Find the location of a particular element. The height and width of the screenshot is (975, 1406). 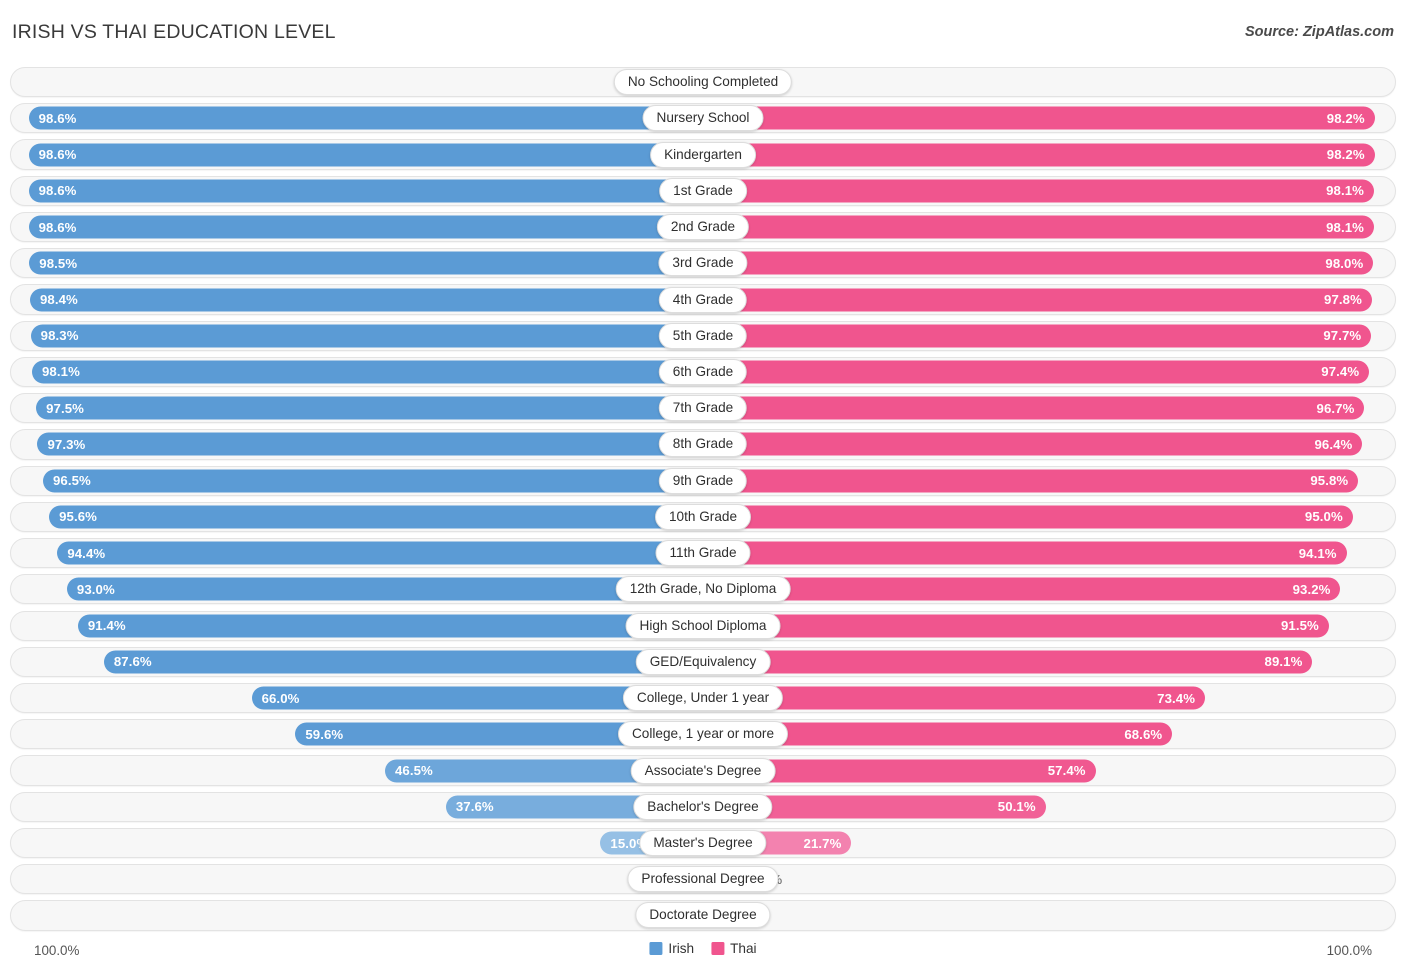

bar-irish: 98.5% is located at coordinates (366, 263).